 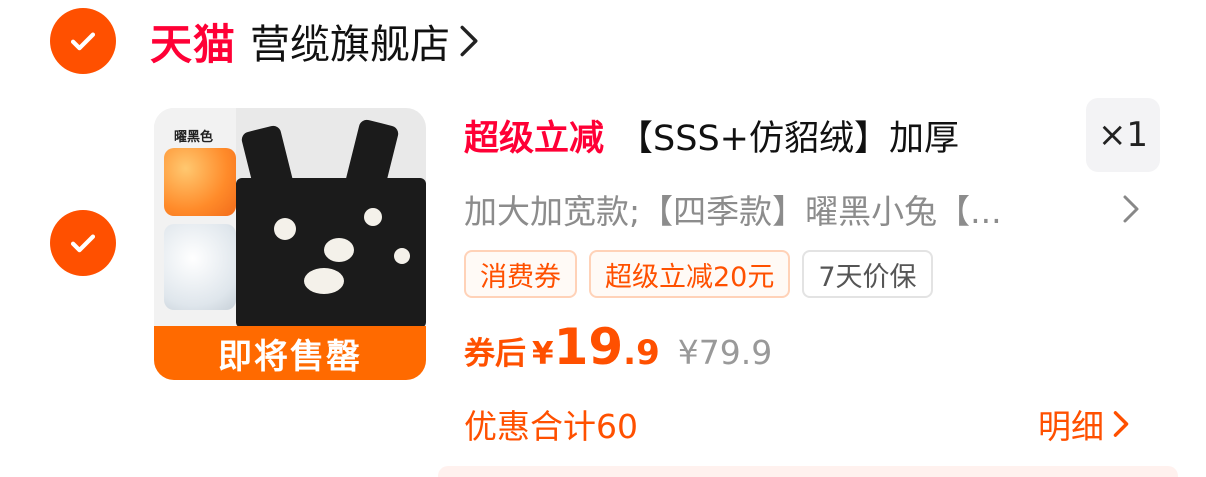 What do you see at coordinates (690, 274) in the screenshot?
I see `tag-super-discount: 超级立减20元` at bounding box center [690, 274].